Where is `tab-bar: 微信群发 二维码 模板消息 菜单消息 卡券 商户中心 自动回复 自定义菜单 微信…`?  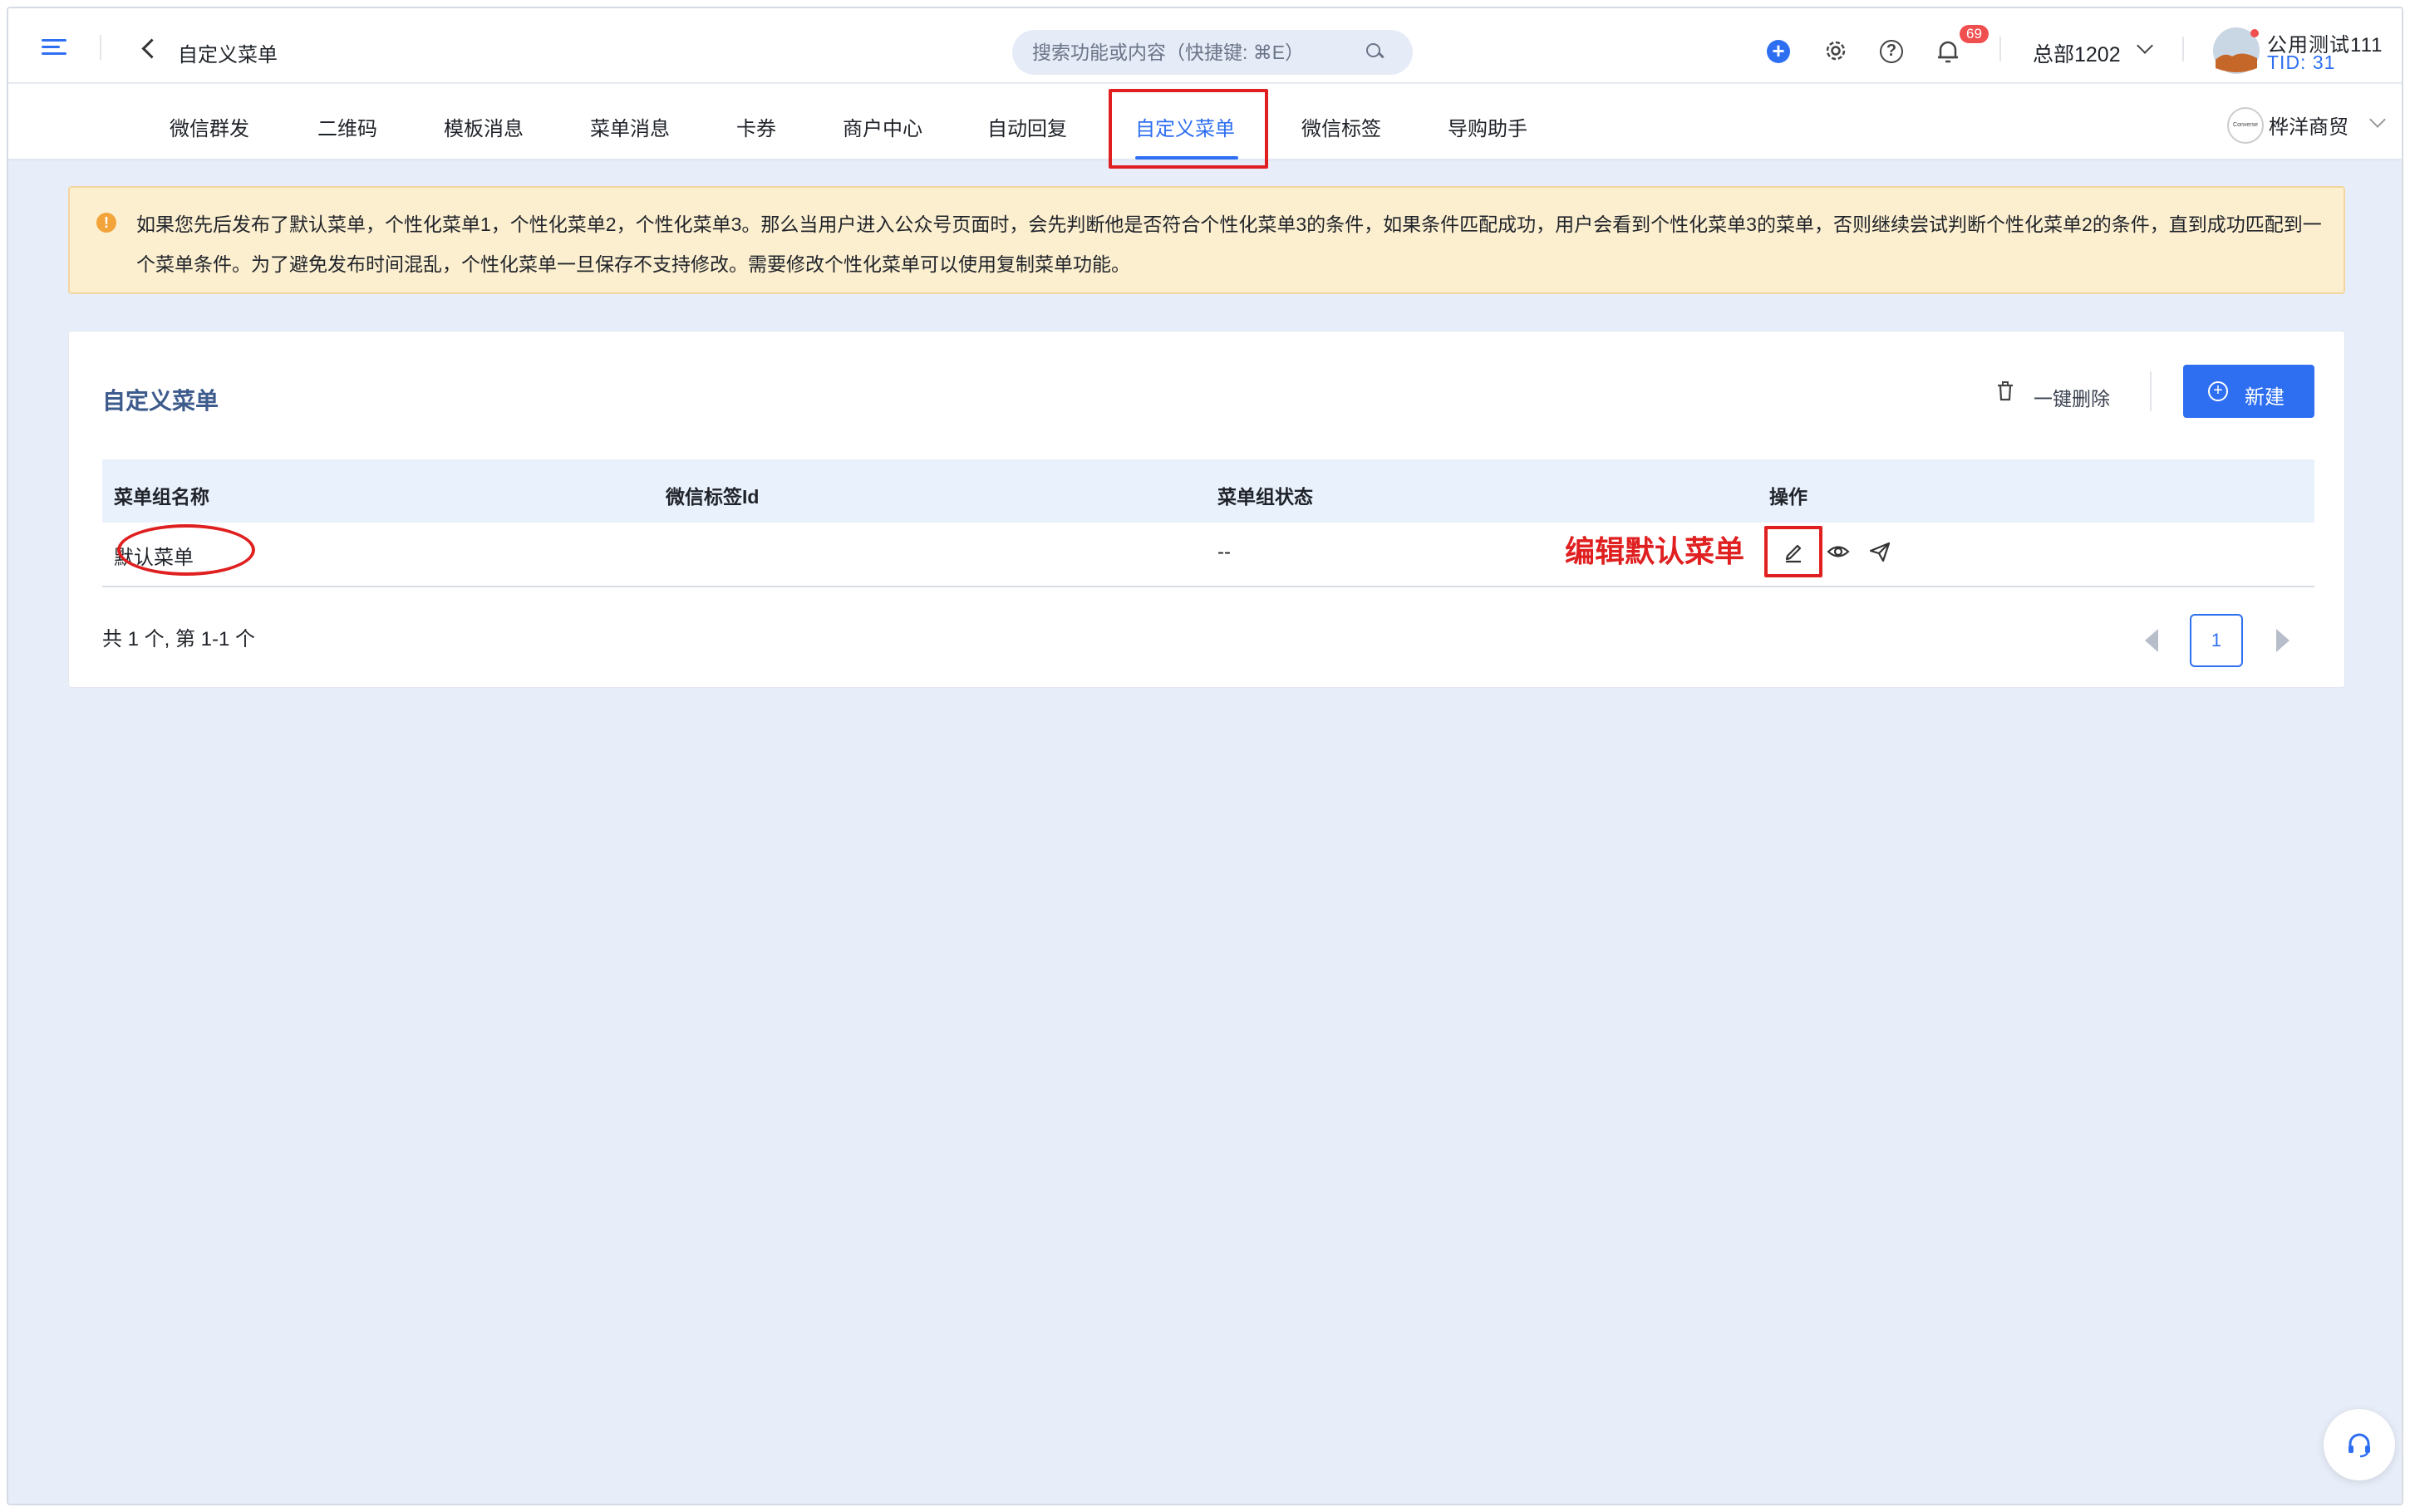
tab-bar: 微信群发 二维码 模板消息 菜单消息 卡券 商户中心 自动回复 自定义菜单 微信… is located at coordinates (1205, 127).